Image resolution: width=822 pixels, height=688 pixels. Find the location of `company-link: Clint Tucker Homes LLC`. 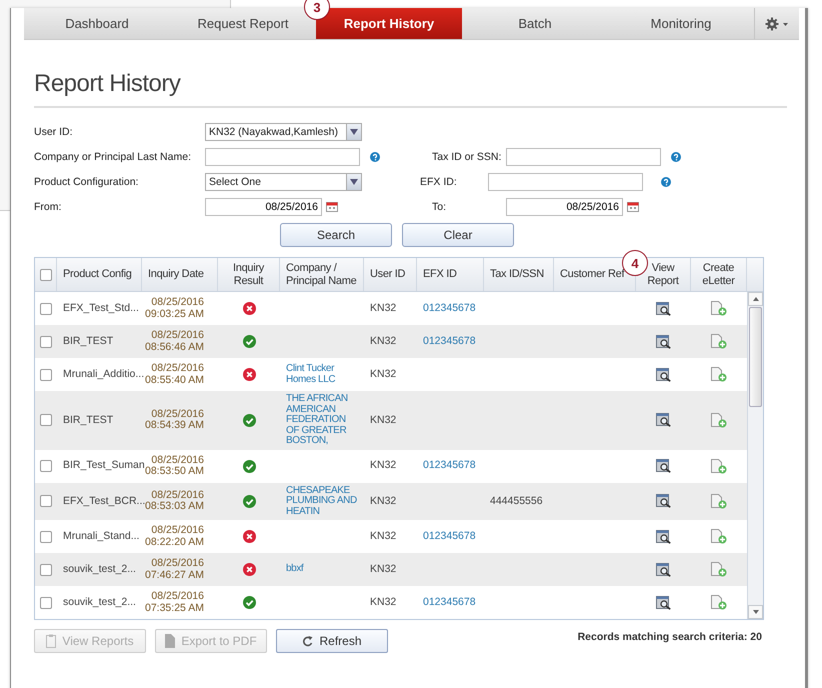

company-link: Clint Tucker Homes LLC is located at coordinates (323, 374).